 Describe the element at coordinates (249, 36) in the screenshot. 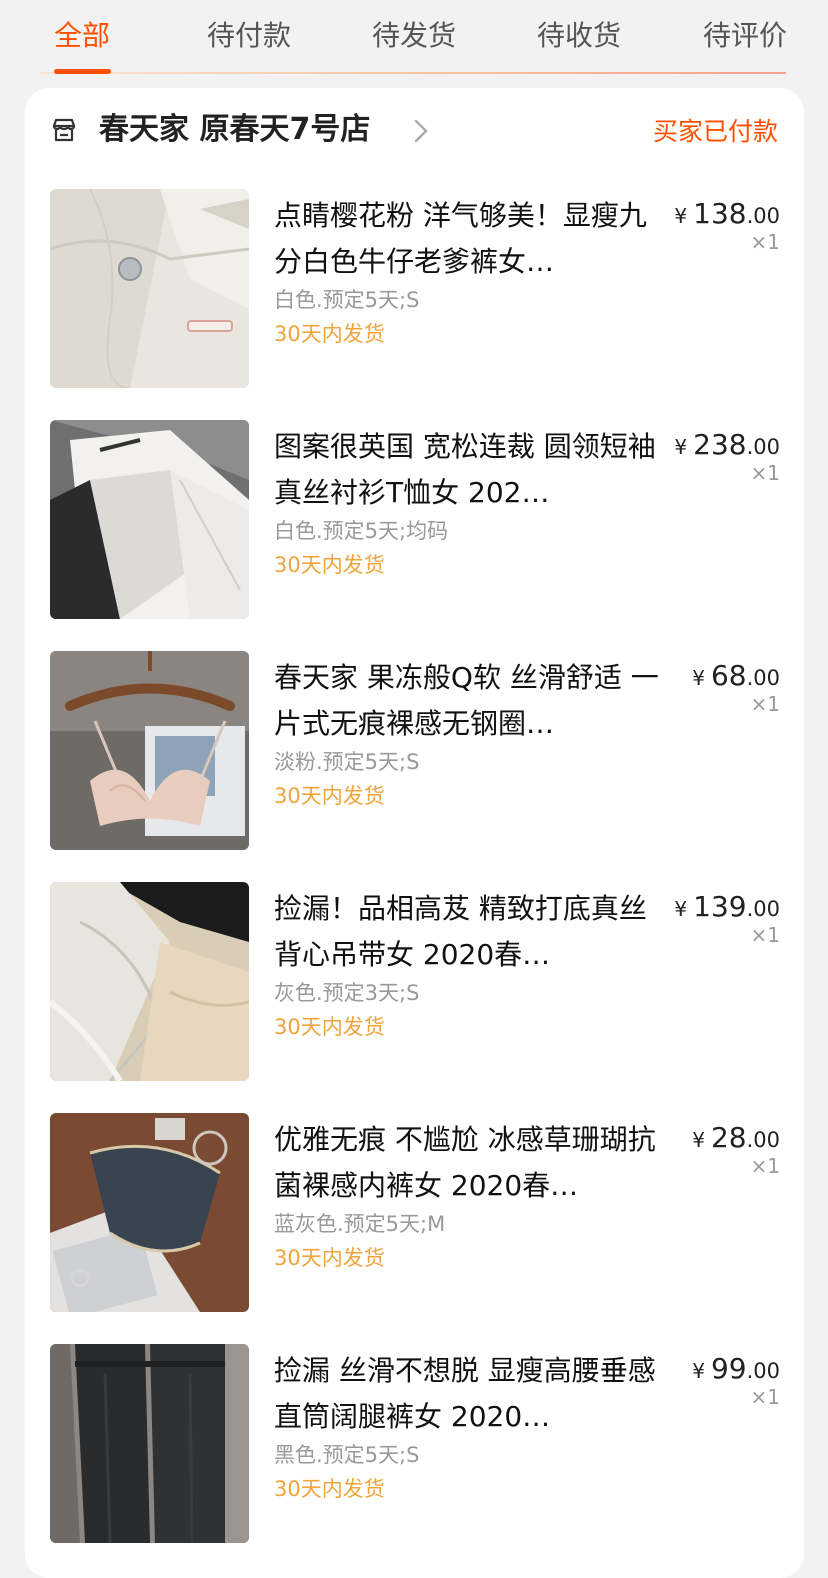

I see `tab-pending-payment: 待付款` at that location.